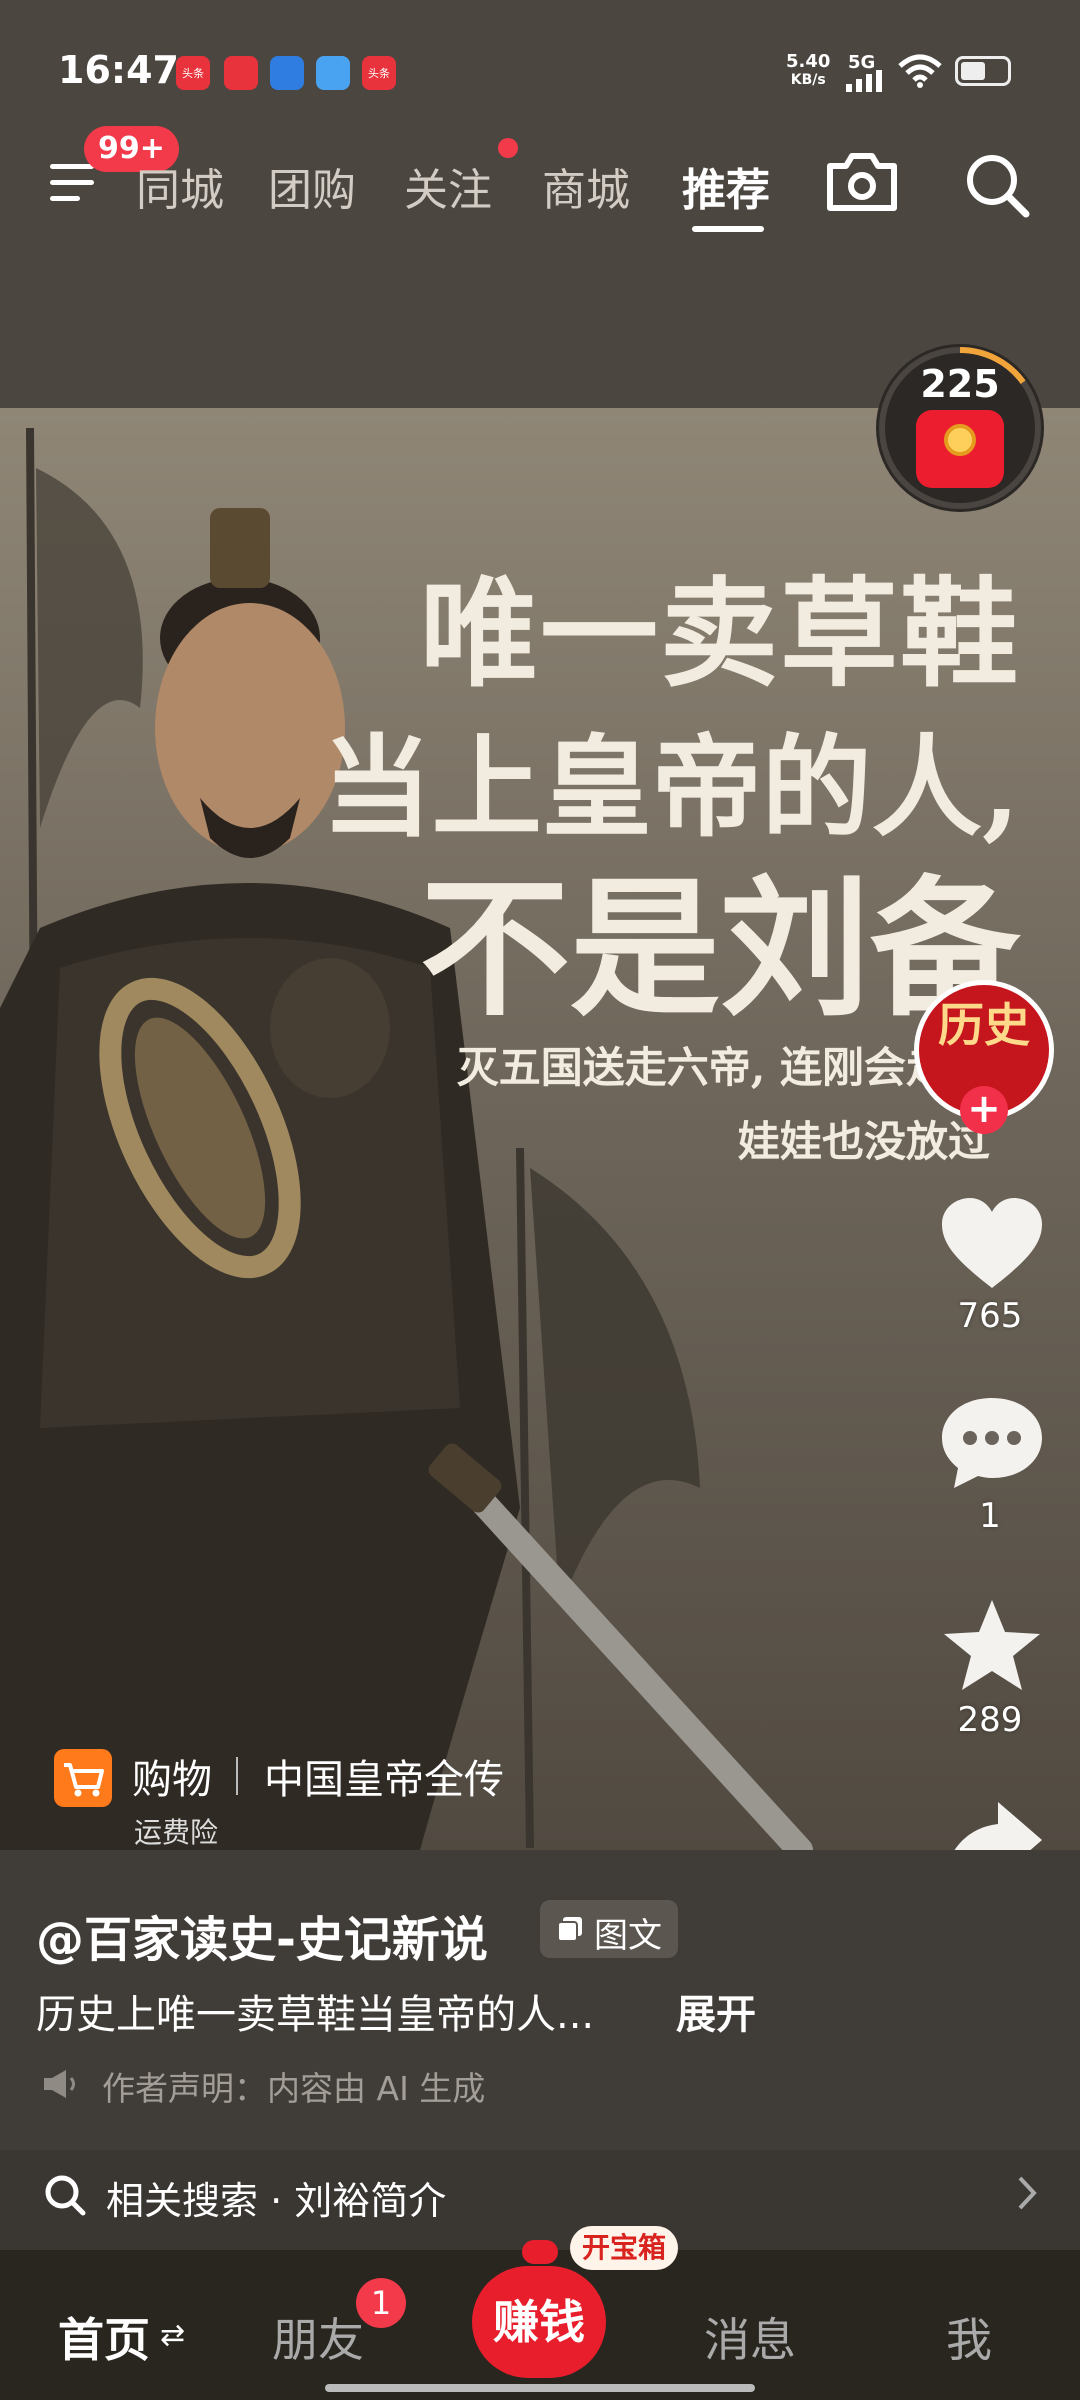  Describe the element at coordinates (992, 1246) in the screenshot. I see `like-icon` at that location.